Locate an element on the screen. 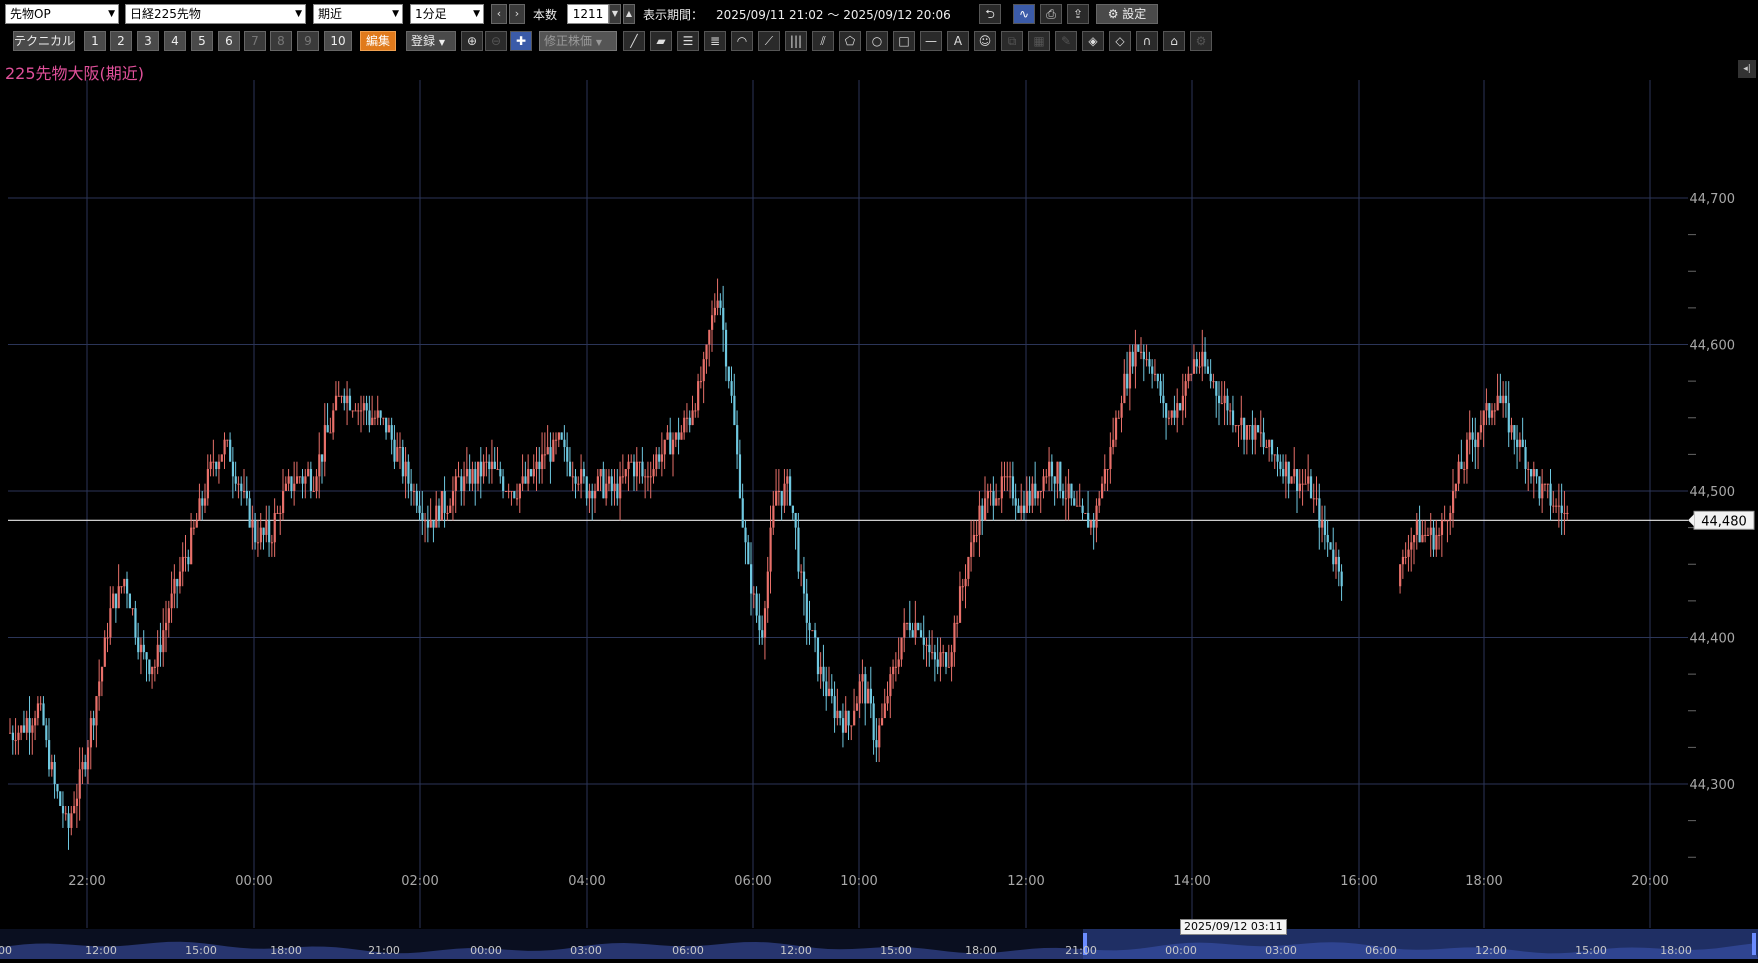 The height and width of the screenshot is (963, 1758). navigator-tick-label: 15:00 is located at coordinates (201, 950).